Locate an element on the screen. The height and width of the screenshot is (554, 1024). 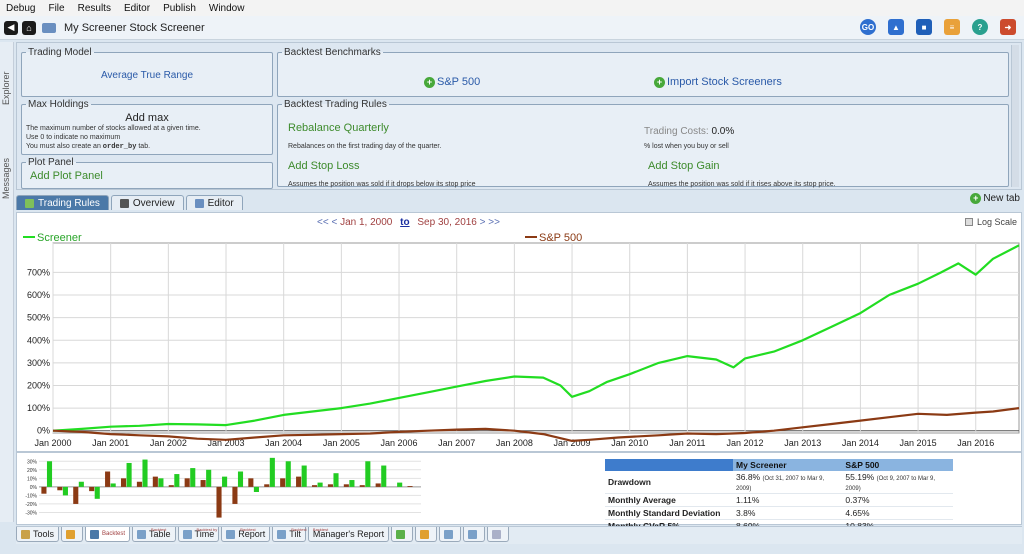
bar-y-tick-label: -10% is located at coordinates (31, 496).